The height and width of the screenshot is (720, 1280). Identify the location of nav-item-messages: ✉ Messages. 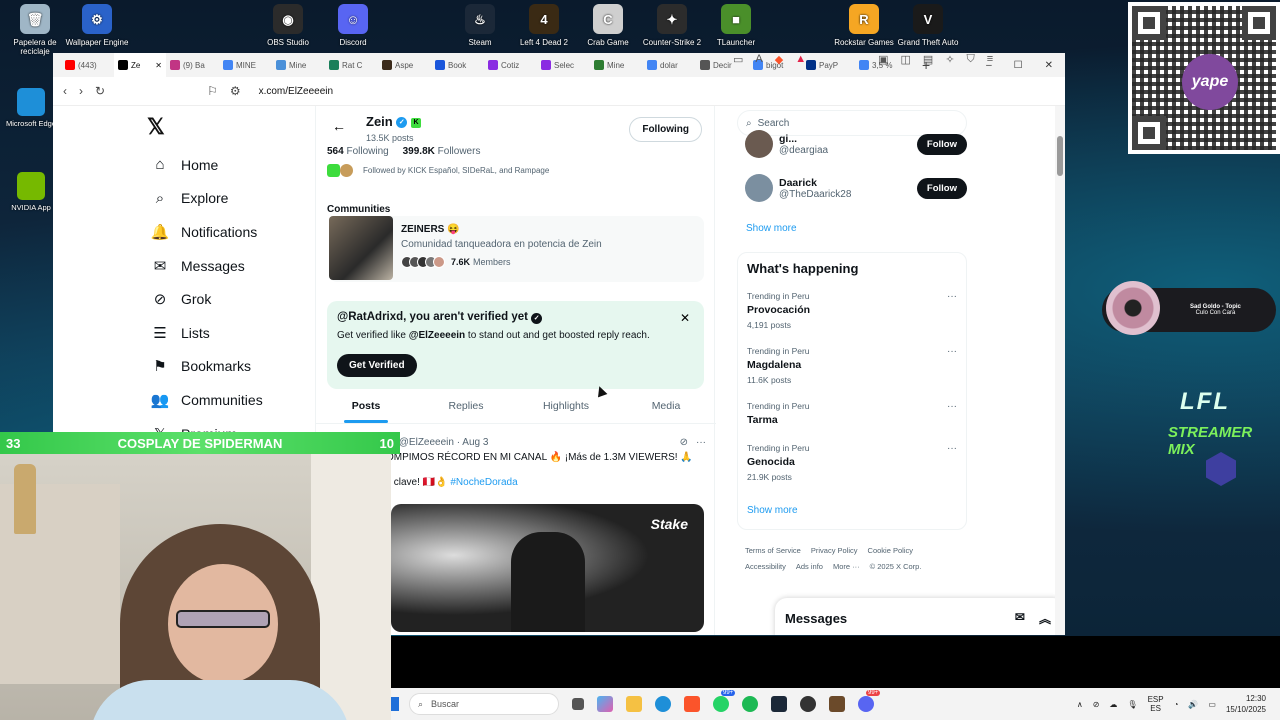
(204, 266).